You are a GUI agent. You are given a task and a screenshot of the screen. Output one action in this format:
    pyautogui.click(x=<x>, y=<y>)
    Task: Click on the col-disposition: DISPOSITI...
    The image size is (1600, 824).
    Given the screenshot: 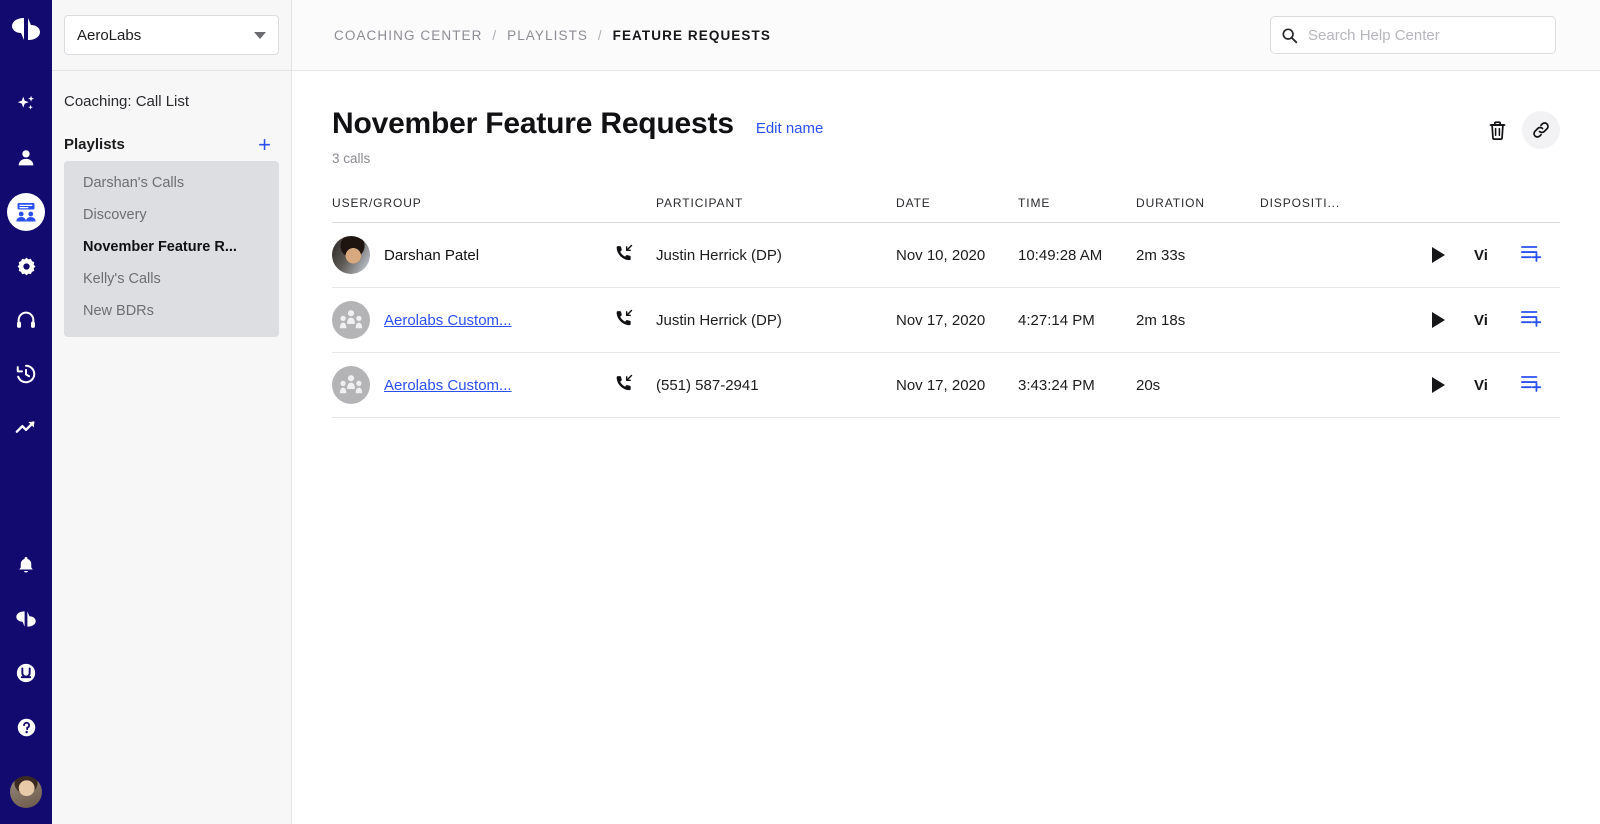 What is the action you would take?
    pyautogui.click(x=1300, y=203)
    